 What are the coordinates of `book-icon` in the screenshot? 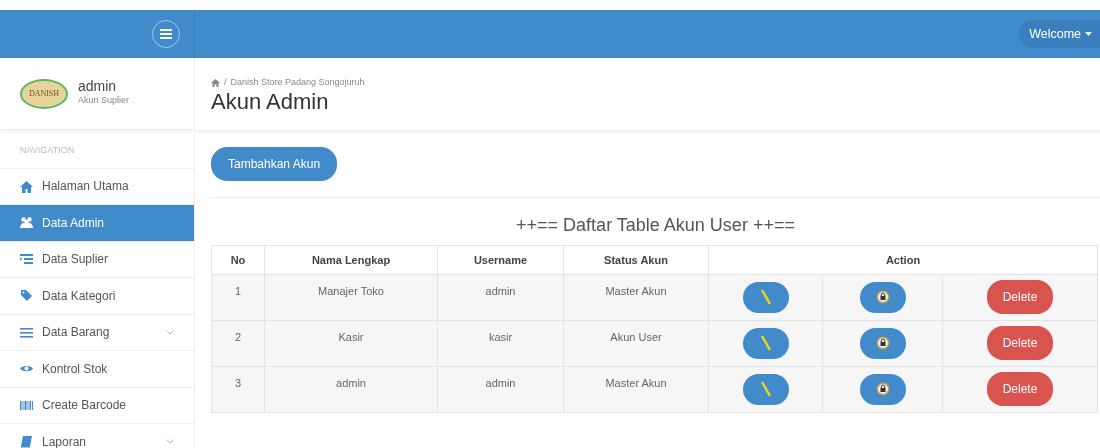 It's located at (26, 441).